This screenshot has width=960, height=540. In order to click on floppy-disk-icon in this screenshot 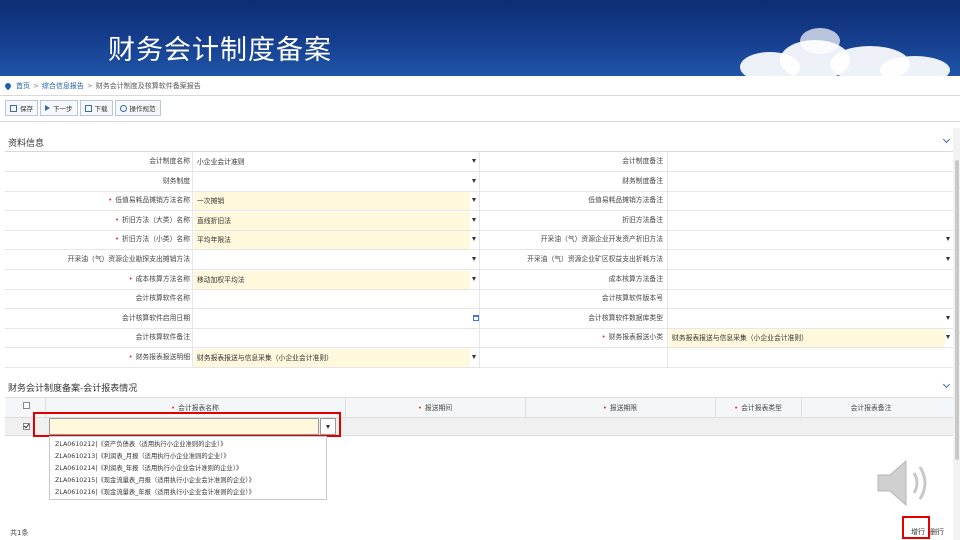, I will do `click(13, 108)`.